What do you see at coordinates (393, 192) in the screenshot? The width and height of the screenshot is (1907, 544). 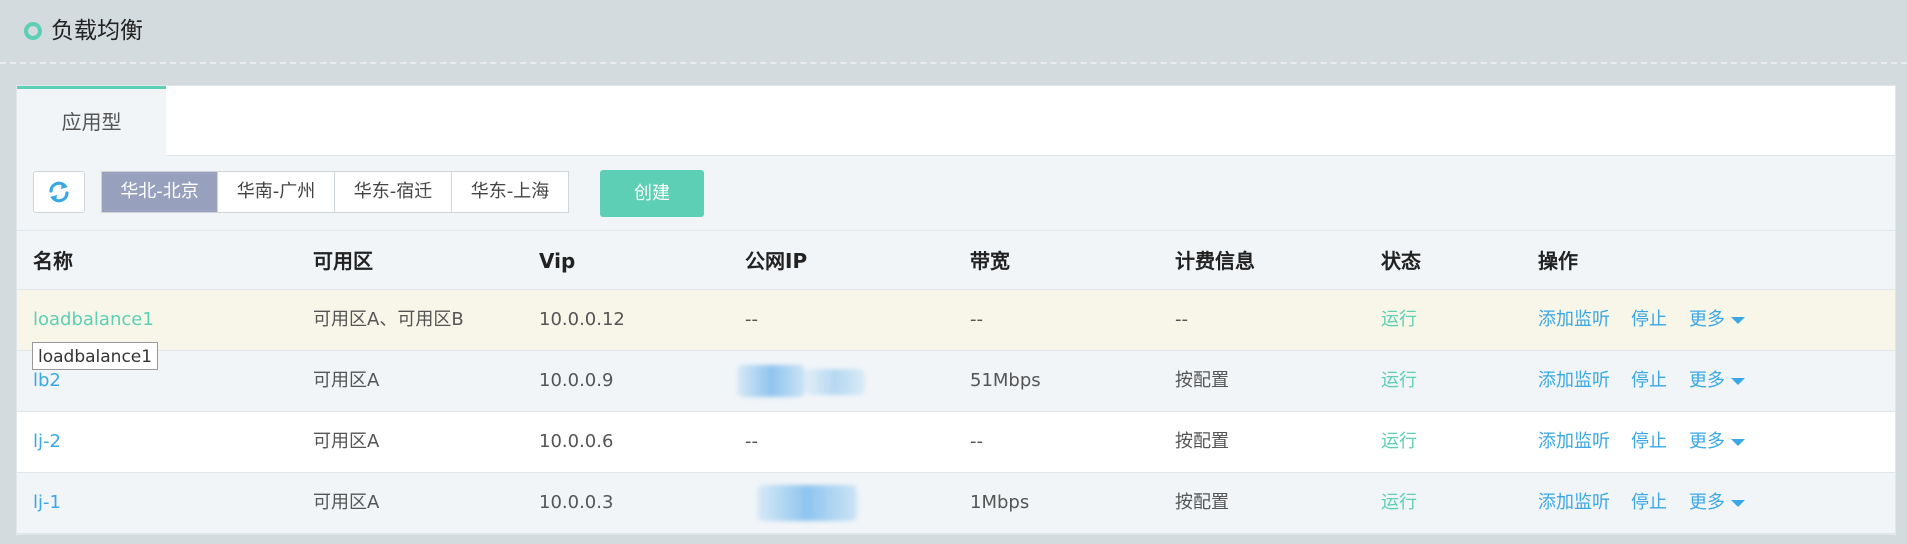 I see `region-suqian: 华东-宿迁` at bounding box center [393, 192].